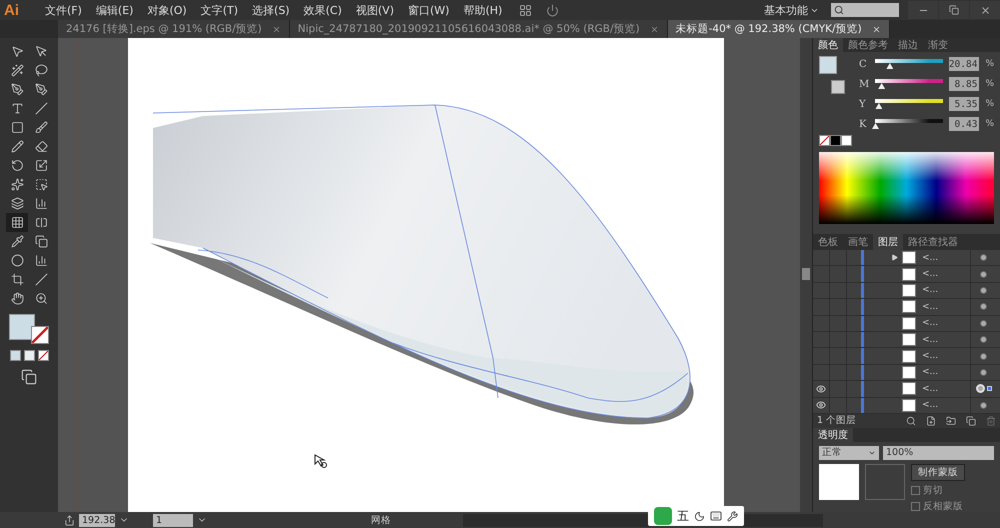 The image size is (1000, 528). I want to click on sparkle-icon, so click(17, 184).